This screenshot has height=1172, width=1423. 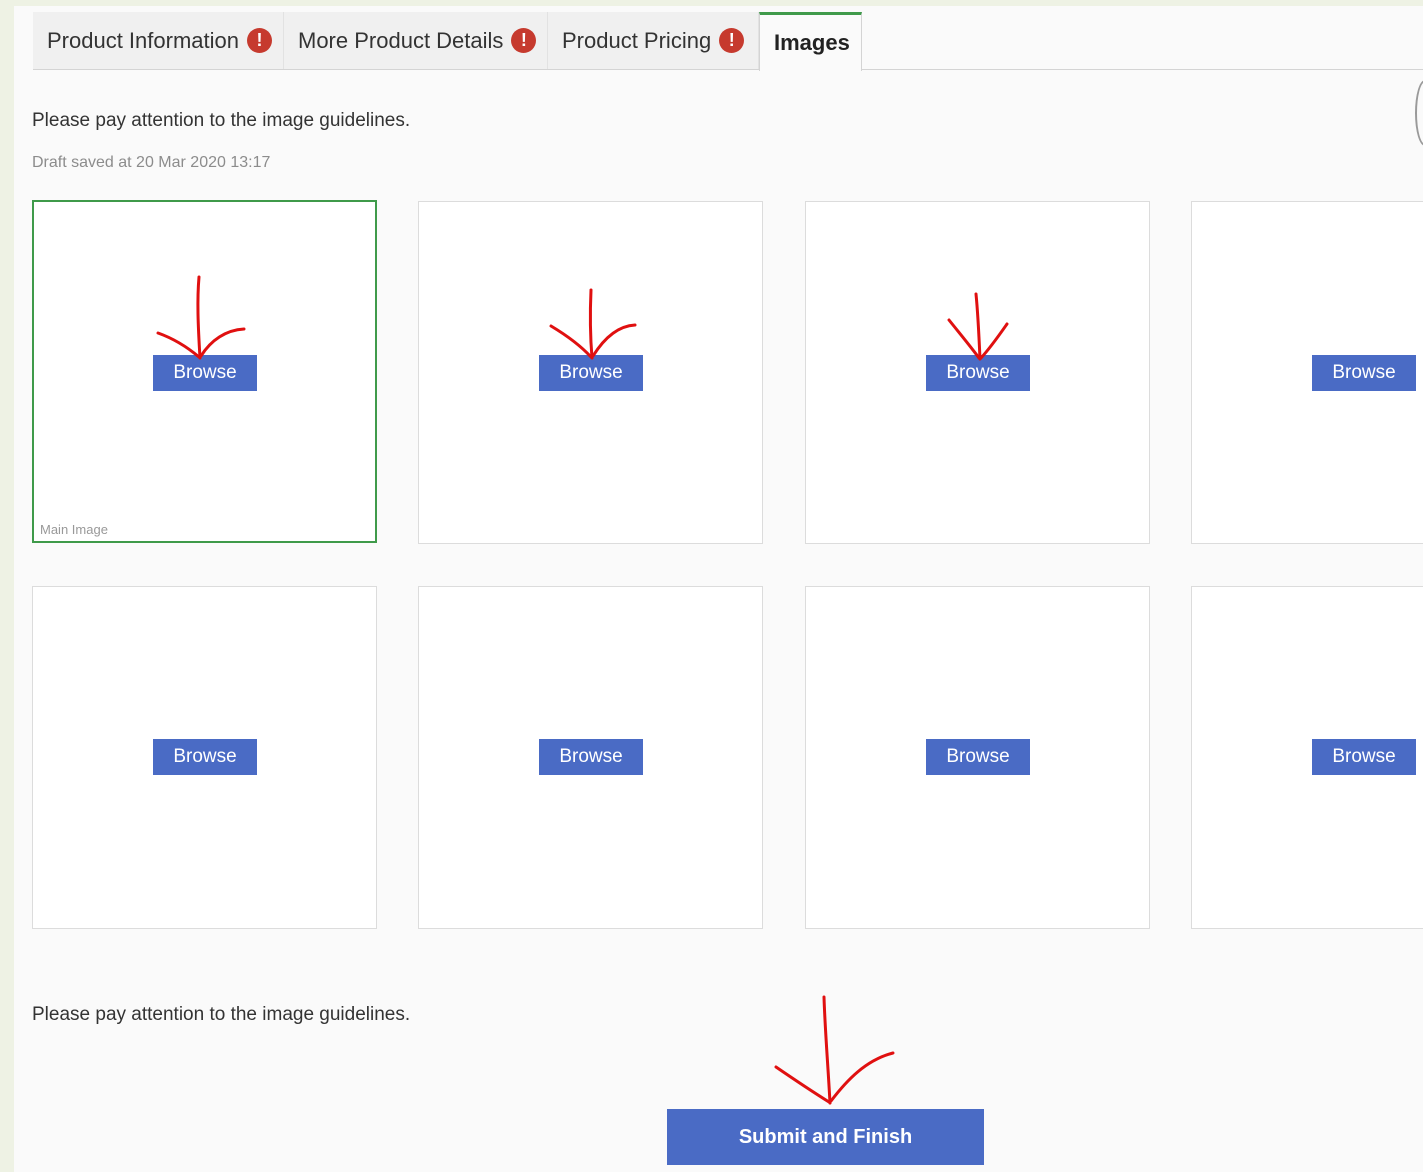 I want to click on tab-label: Product Pricing, so click(x=637, y=40).